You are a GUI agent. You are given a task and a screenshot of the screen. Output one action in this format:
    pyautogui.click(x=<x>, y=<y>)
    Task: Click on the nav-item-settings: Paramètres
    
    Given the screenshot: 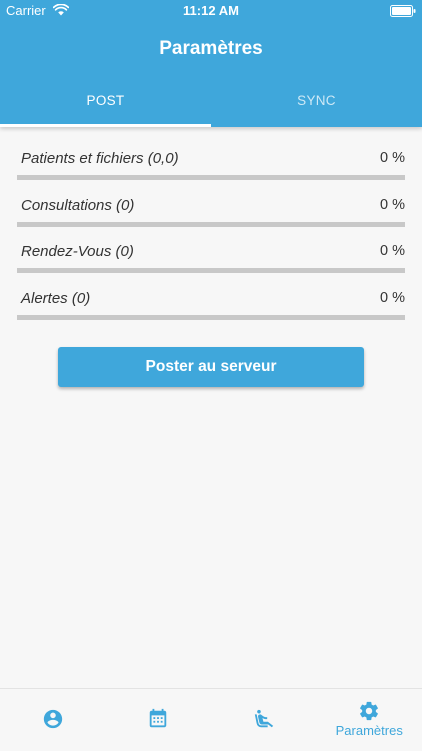 What is the action you would take?
    pyautogui.click(x=369, y=720)
    